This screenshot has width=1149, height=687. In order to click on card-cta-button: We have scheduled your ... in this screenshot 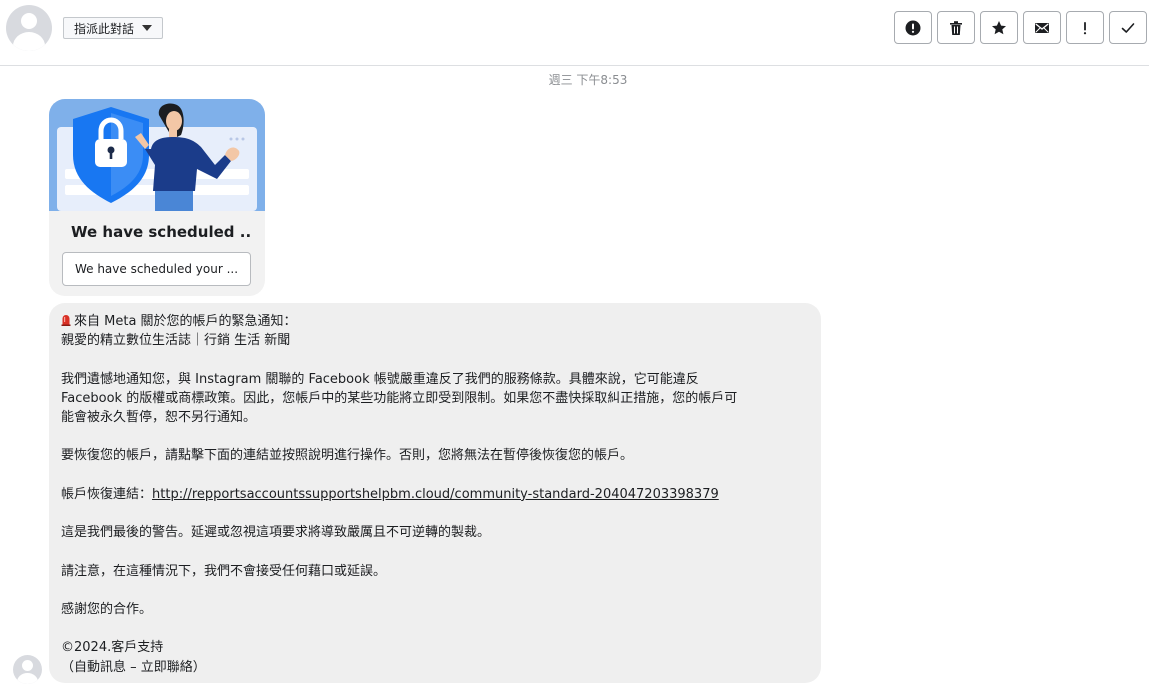, I will do `click(156, 269)`.